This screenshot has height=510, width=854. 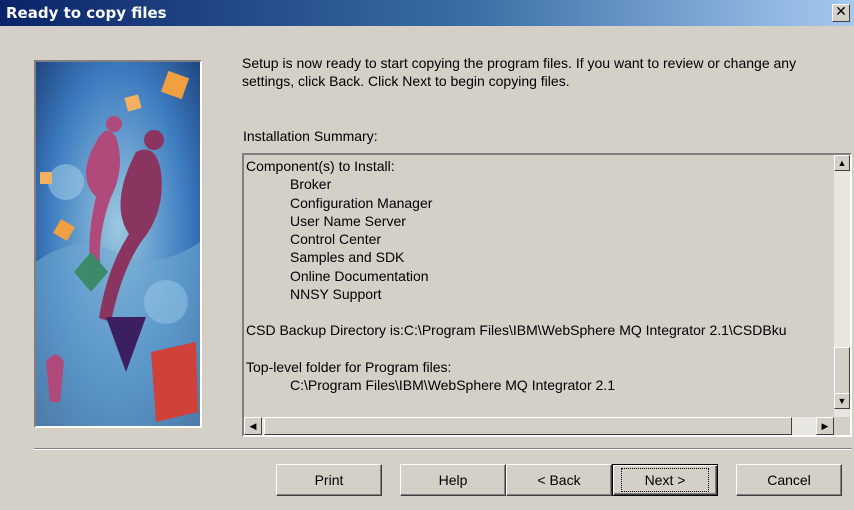 I want to click on cancel-button-label: Cancel, so click(x=789, y=480).